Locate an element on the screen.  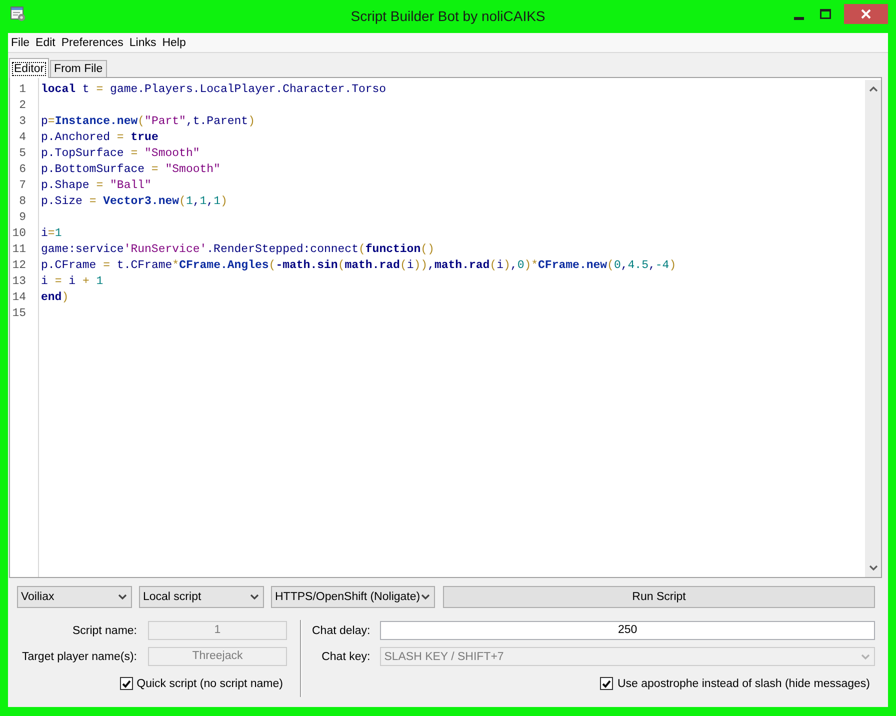
line-number: 6 is located at coordinates (23, 170).